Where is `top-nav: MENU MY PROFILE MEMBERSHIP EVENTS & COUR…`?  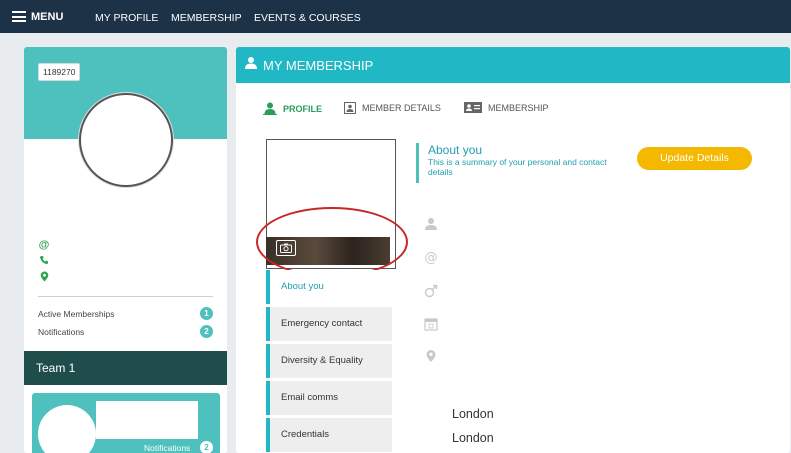 top-nav: MENU MY PROFILE MEMBERSHIP EVENTS & COUR… is located at coordinates (395, 16).